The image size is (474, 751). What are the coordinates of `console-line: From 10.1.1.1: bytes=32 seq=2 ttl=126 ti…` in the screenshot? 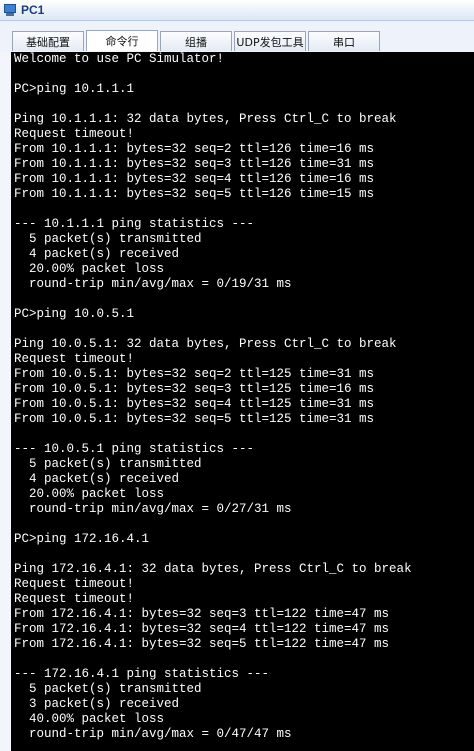 It's located at (194, 149).